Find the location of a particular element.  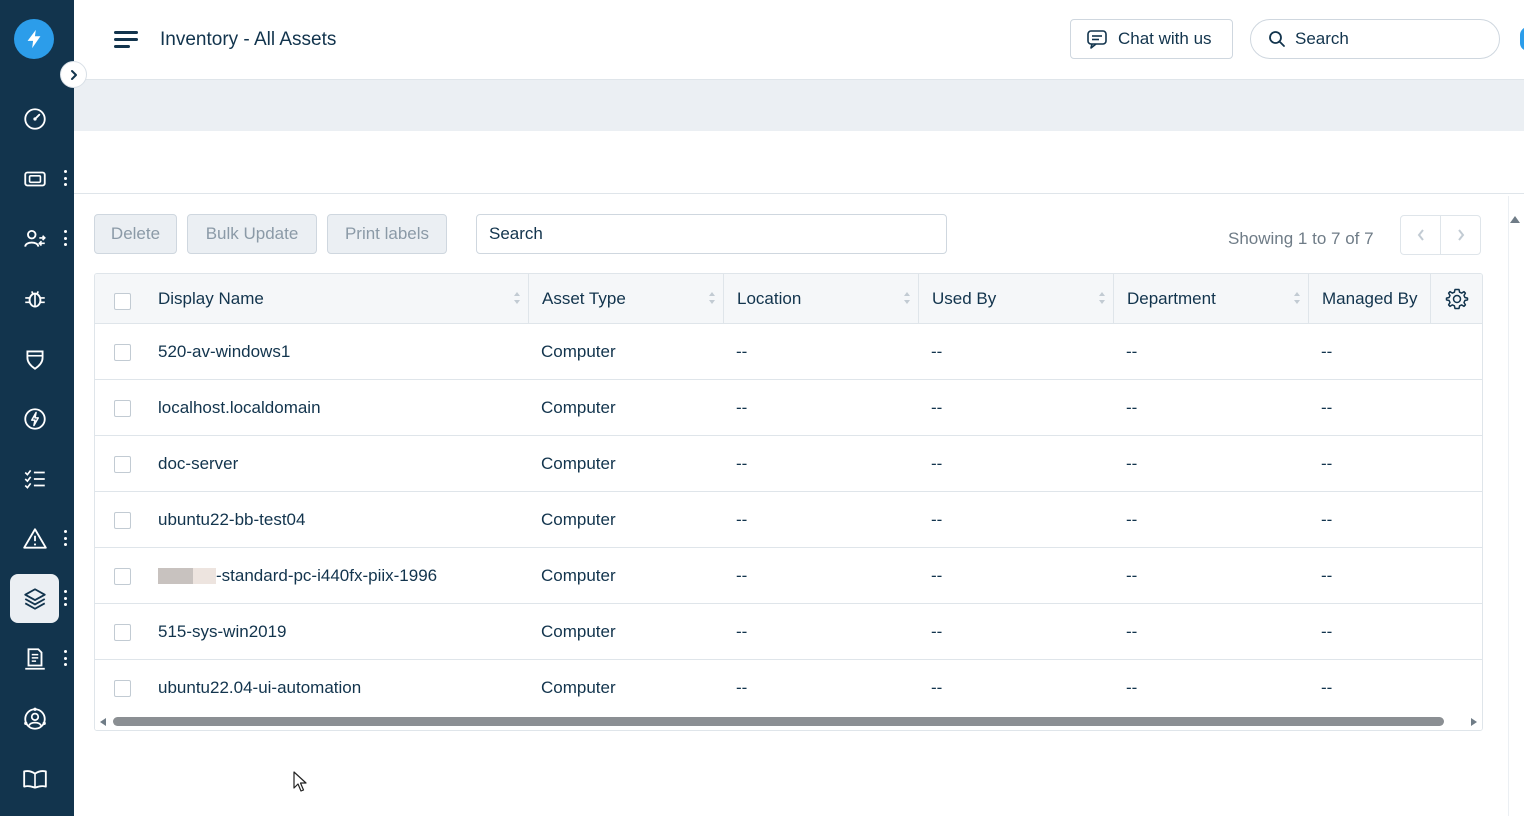

scroll-right-arrow-icon is located at coordinates (1474, 722).